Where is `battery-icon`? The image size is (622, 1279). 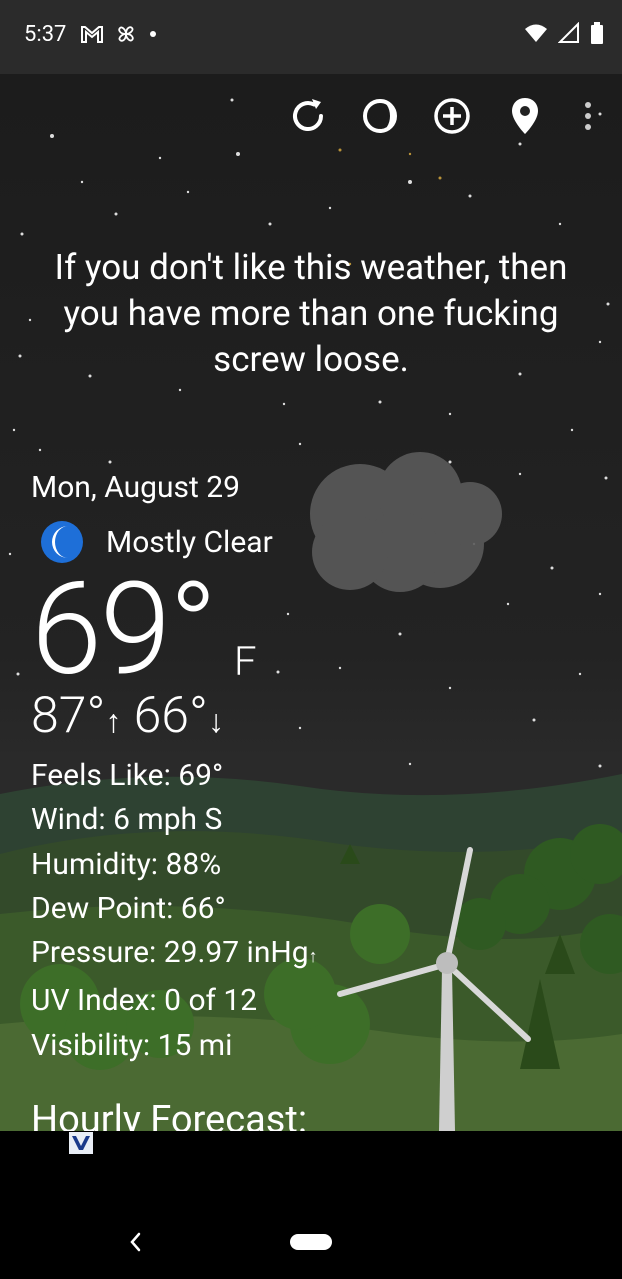
battery-icon is located at coordinates (597, 33).